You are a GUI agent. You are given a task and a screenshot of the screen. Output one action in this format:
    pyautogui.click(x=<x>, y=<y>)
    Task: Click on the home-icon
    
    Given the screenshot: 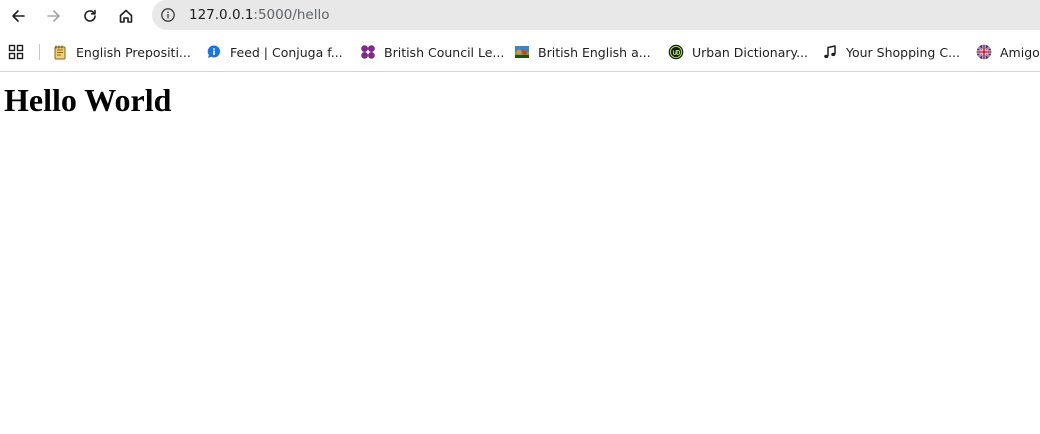 What is the action you would take?
    pyautogui.click(x=126, y=16)
    